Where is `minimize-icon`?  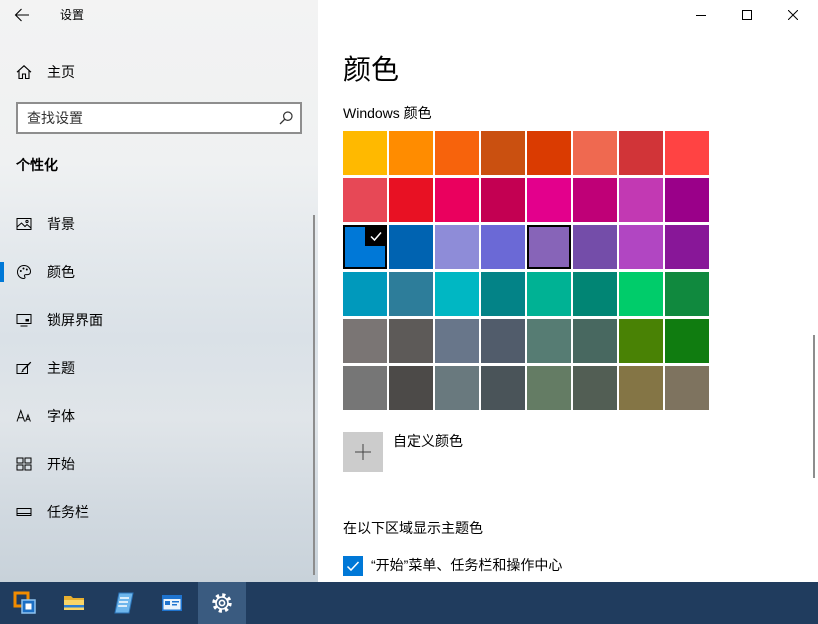
minimize-icon is located at coordinates (701, 15).